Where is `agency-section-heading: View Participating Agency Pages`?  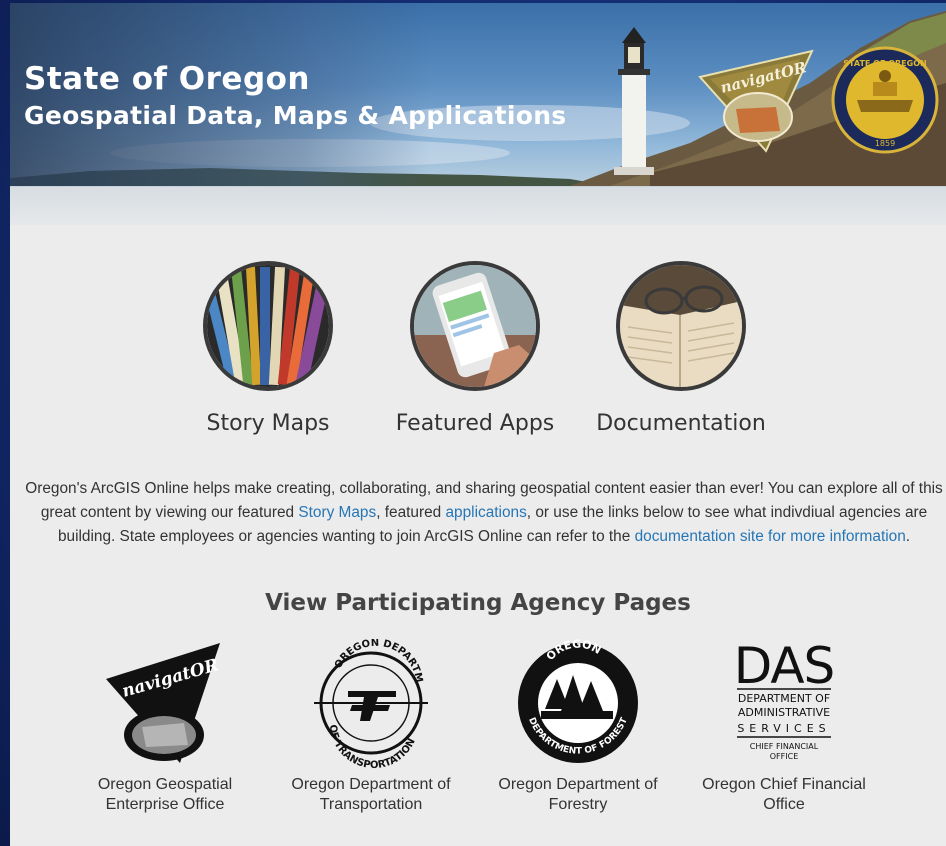 agency-section-heading: View Participating Agency Pages is located at coordinates (478, 603).